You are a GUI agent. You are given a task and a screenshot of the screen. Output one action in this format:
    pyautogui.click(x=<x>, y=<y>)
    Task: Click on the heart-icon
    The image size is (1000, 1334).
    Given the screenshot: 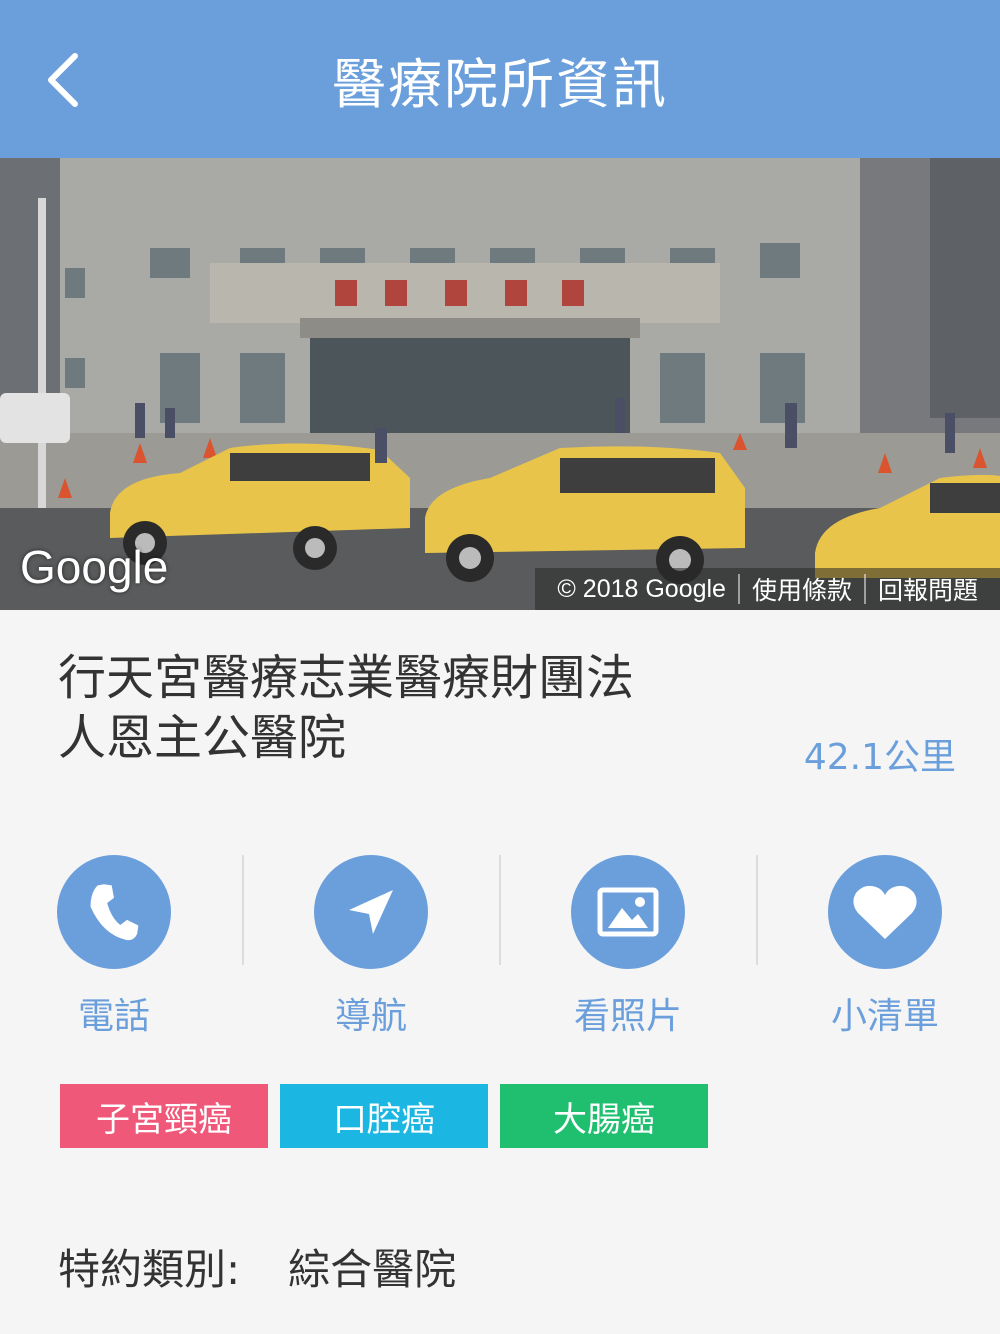 What is the action you would take?
    pyautogui.click(x=885, y=912)
    